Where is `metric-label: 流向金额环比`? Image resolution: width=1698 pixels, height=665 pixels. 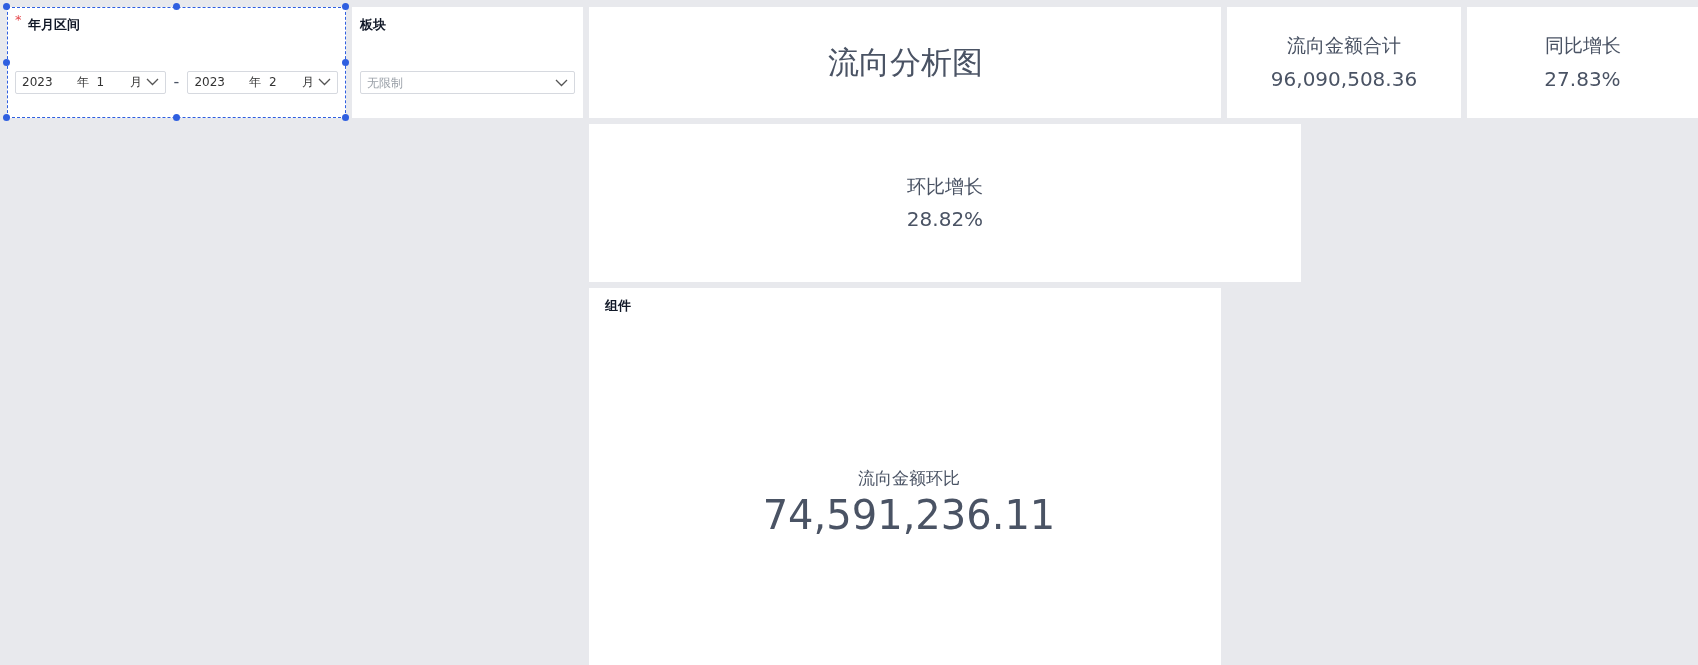
metric-label: 流向金额环比 is located at coordinates (909, 478).